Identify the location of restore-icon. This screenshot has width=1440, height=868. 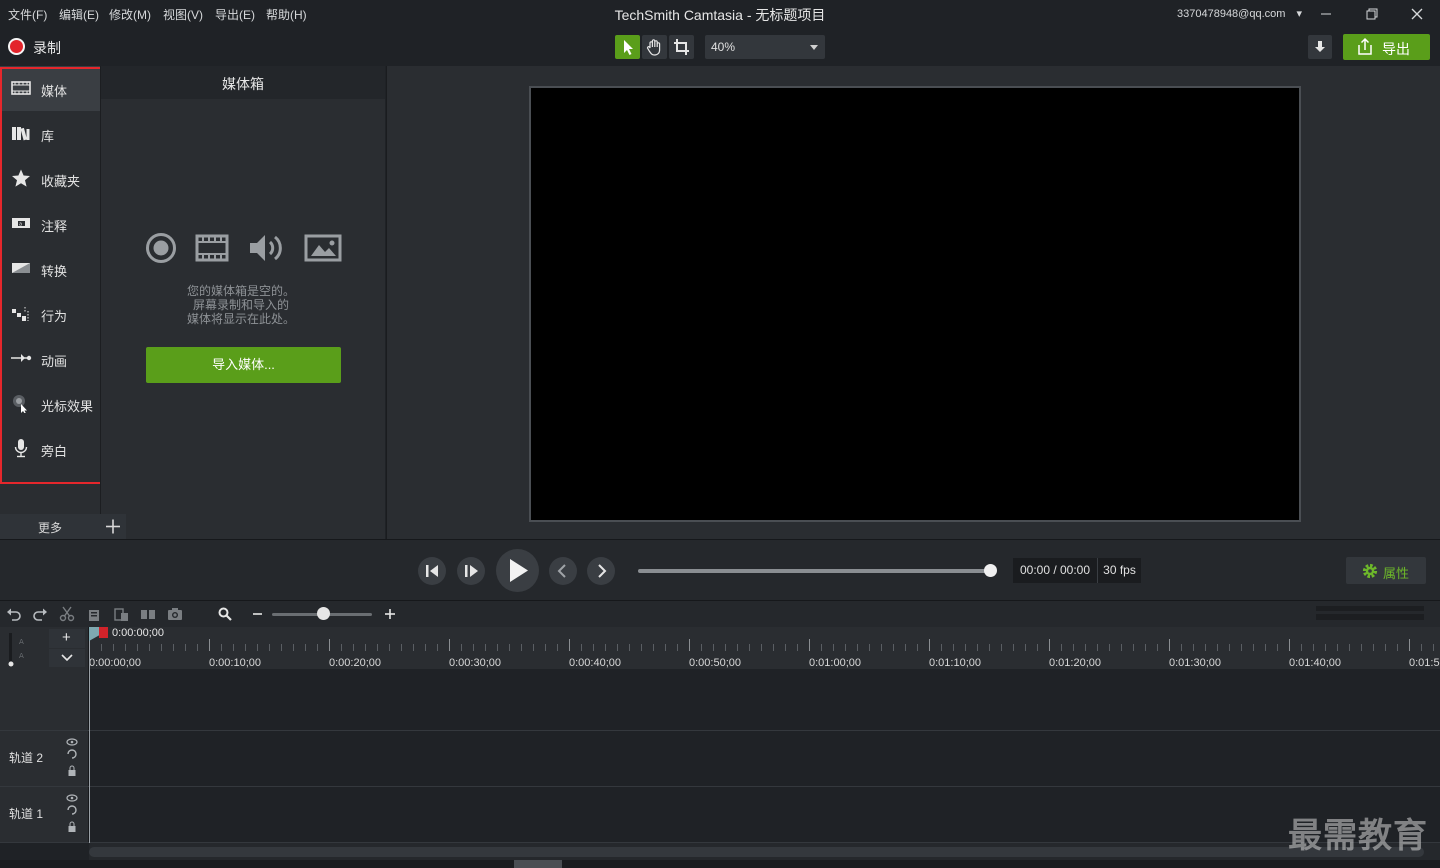
(1372, 14).